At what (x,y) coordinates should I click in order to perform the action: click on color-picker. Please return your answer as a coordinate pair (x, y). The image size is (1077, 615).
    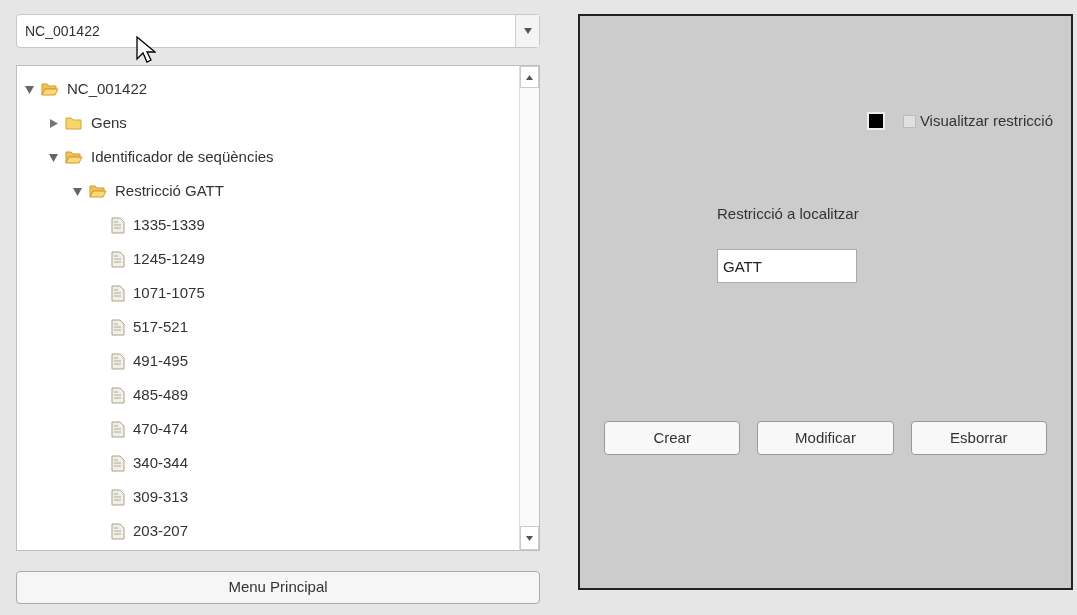
    Looking at the image, I should click on (875, 121).